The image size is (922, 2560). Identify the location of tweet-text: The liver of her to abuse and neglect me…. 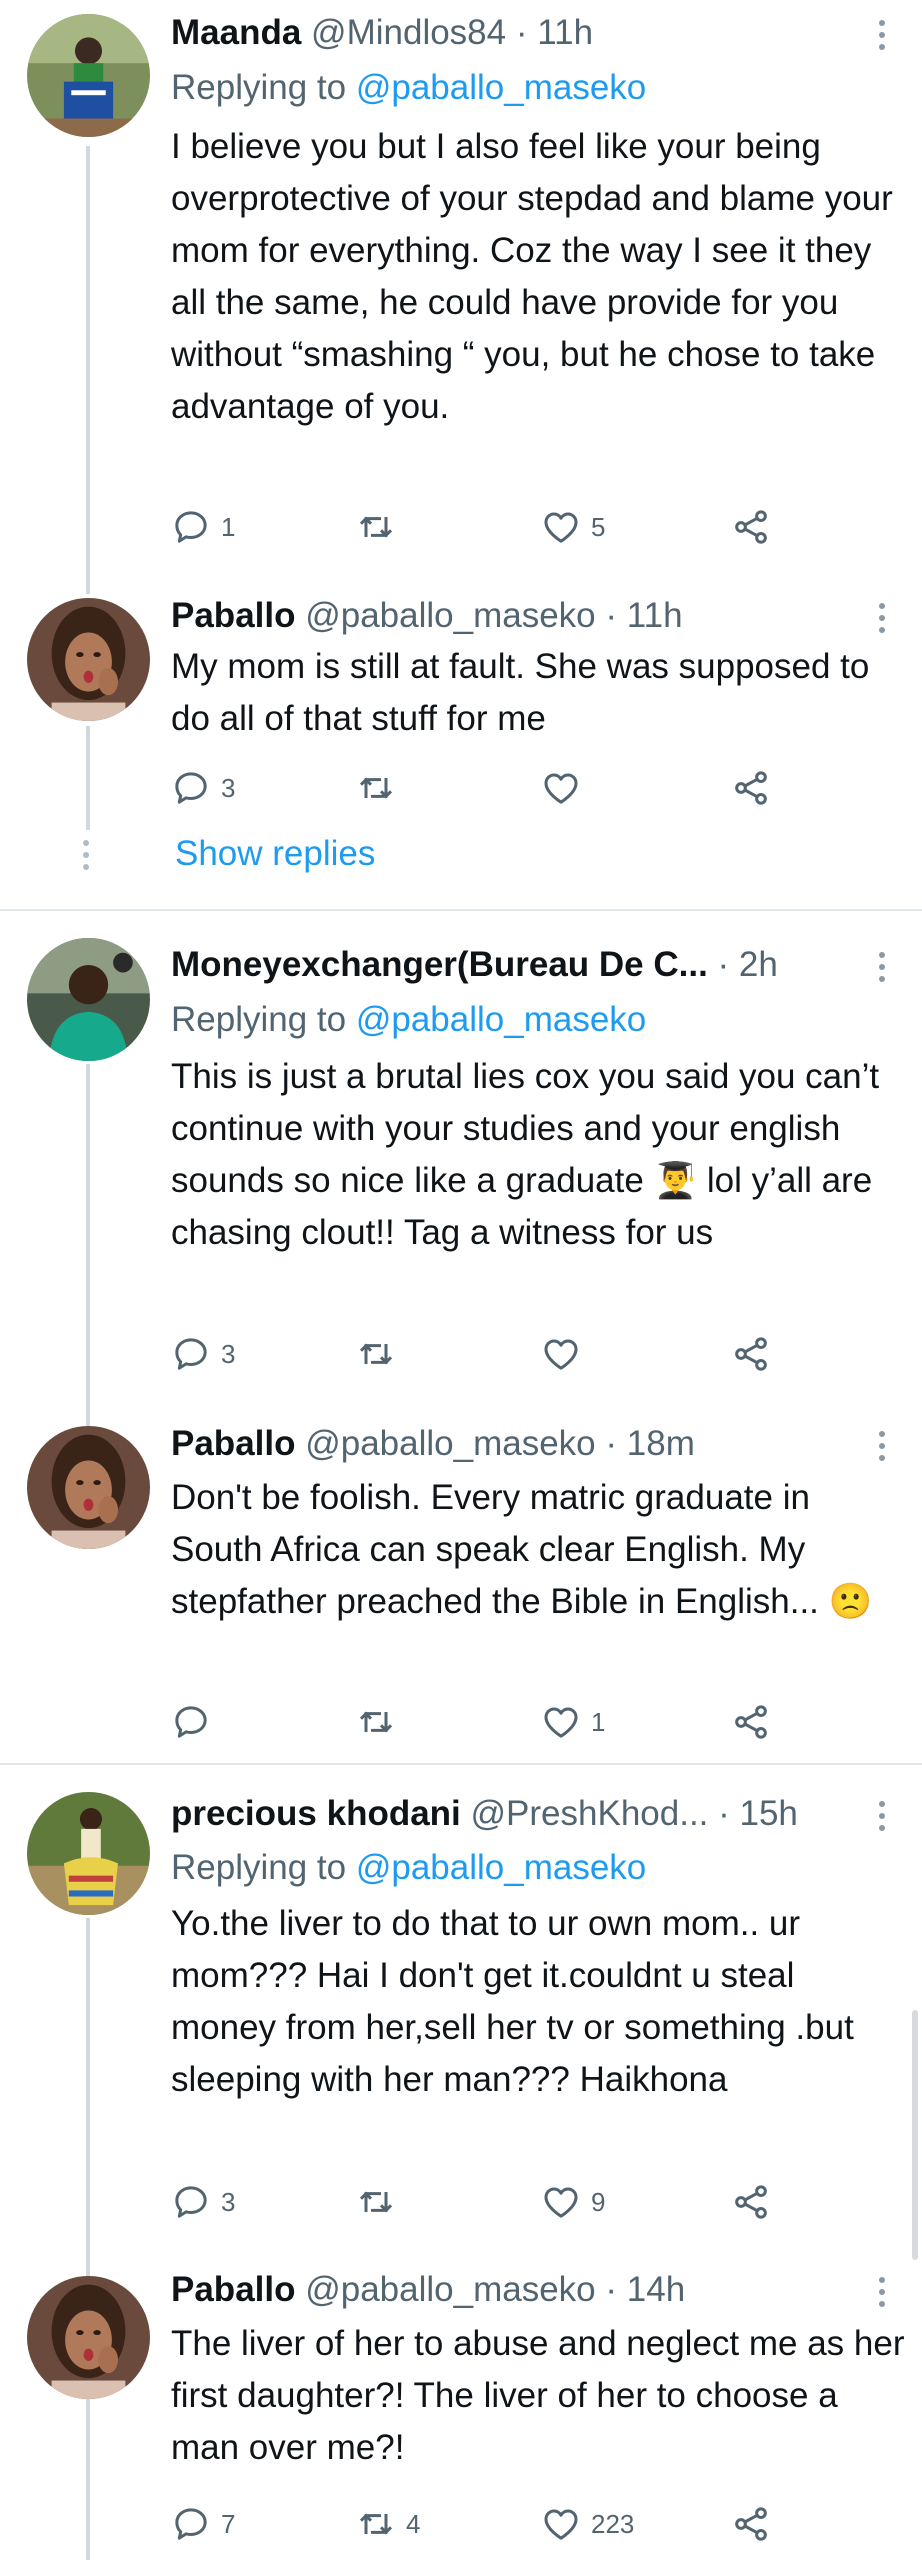
(543, 2395).